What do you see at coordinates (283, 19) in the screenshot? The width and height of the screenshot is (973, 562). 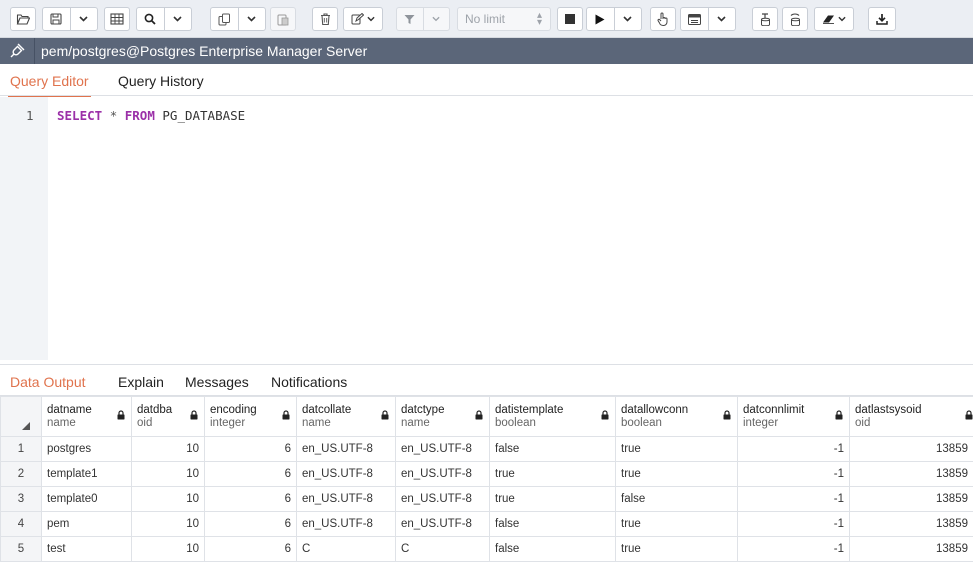 I see `paste-button` at bounding box center [283, 19].